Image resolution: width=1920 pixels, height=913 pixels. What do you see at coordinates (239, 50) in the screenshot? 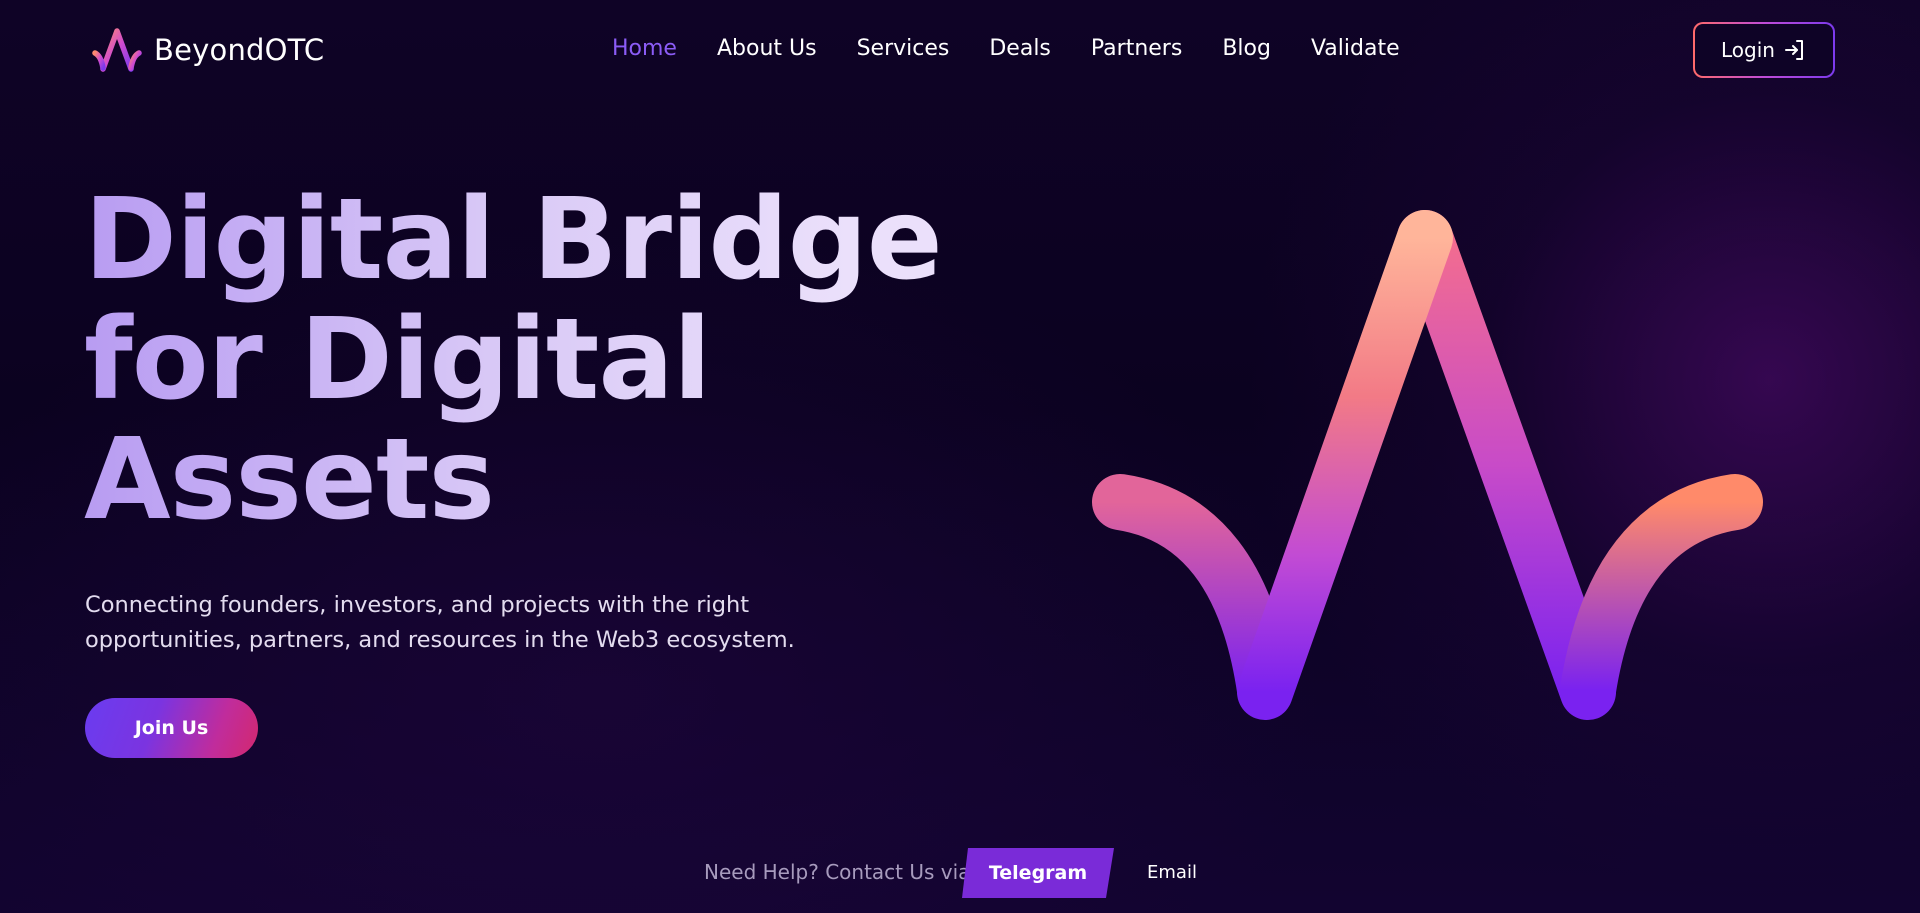
I see `brand-name: BeyondOTC` at bounding box center [239, 50].